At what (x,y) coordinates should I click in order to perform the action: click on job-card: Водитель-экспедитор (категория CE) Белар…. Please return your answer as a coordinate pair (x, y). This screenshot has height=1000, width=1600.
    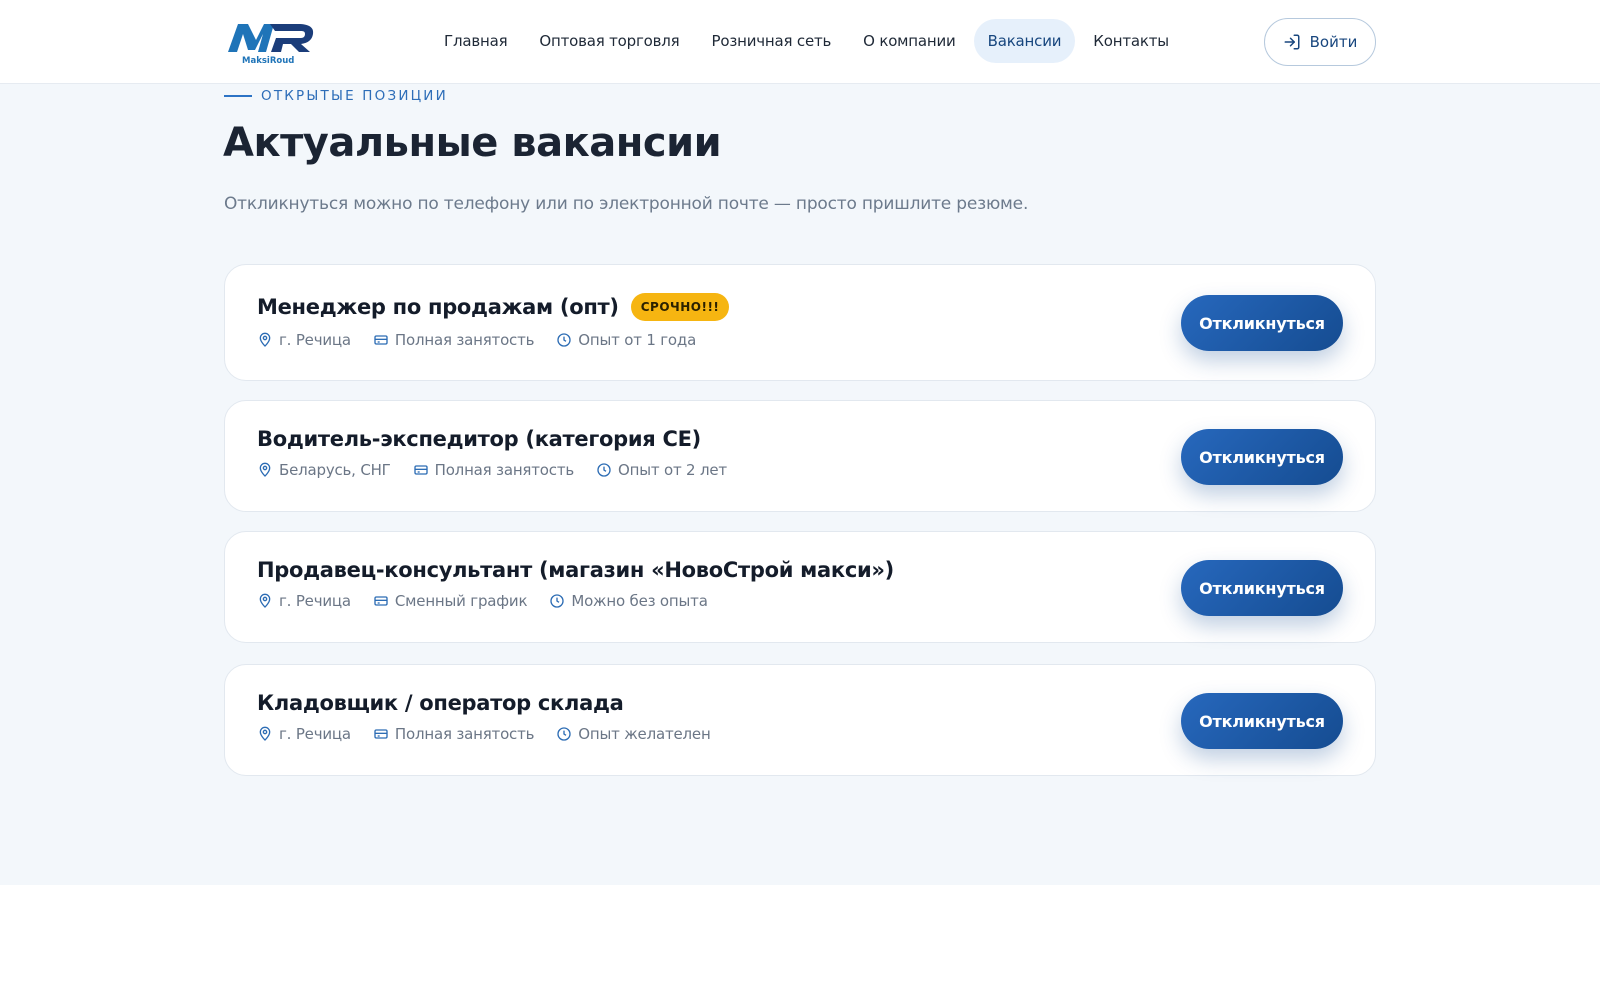
    Looking at the image, I should click on (800, 456).